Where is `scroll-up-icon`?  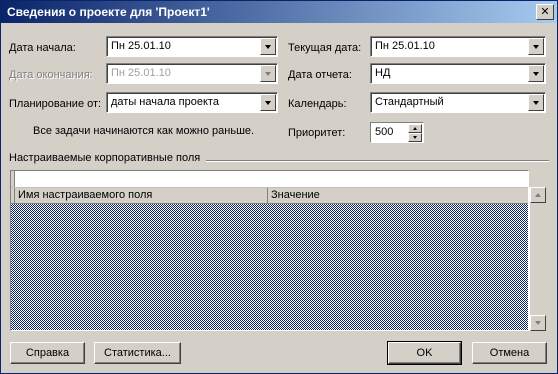 scroll-up-icon is located at coordinates (538, 195).